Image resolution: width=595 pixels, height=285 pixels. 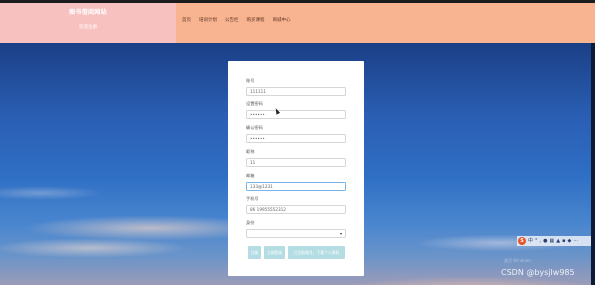 What do you see at coordinates (250, 80) in the screenshot?
I see `account-label: 账号` at bounding box center [250, 80].